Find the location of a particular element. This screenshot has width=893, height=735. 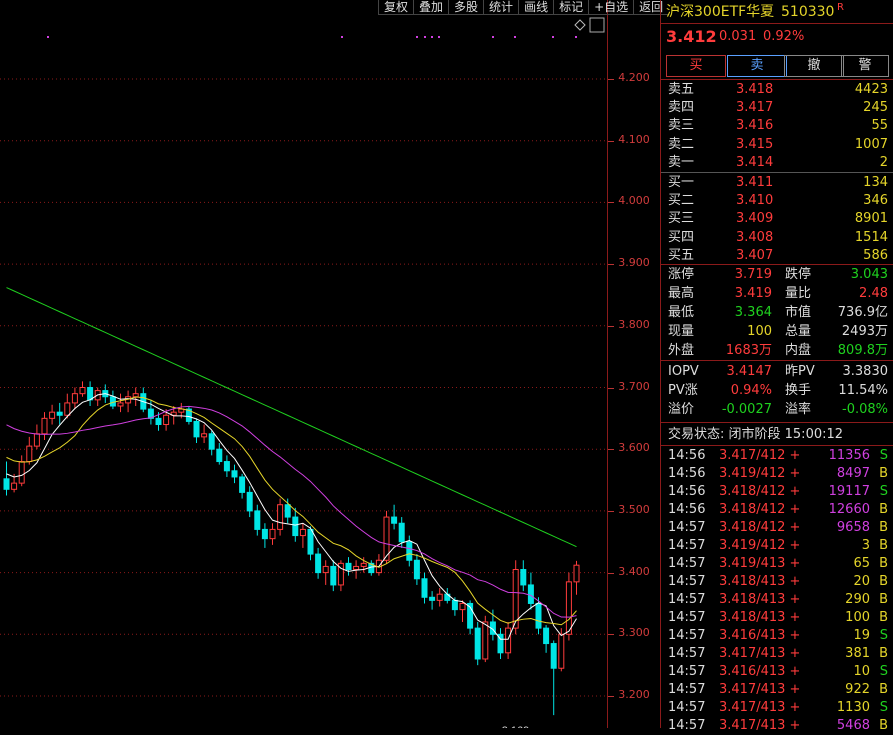

orderbook-row: 买二 3.410 346 is located at coordinates (777, 201).